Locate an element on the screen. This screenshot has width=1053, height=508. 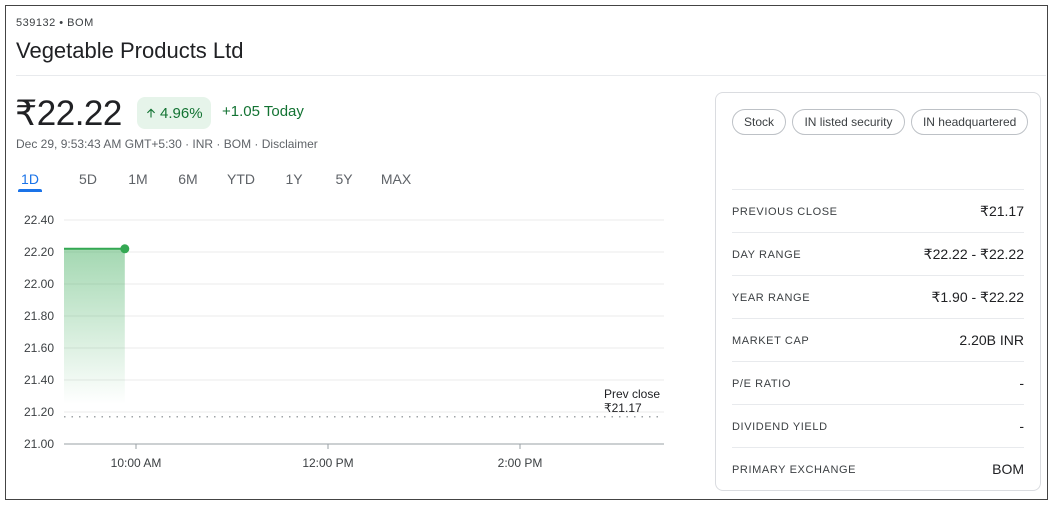
chip-in-listed: IN listed security is located at coordinates (848, 122).